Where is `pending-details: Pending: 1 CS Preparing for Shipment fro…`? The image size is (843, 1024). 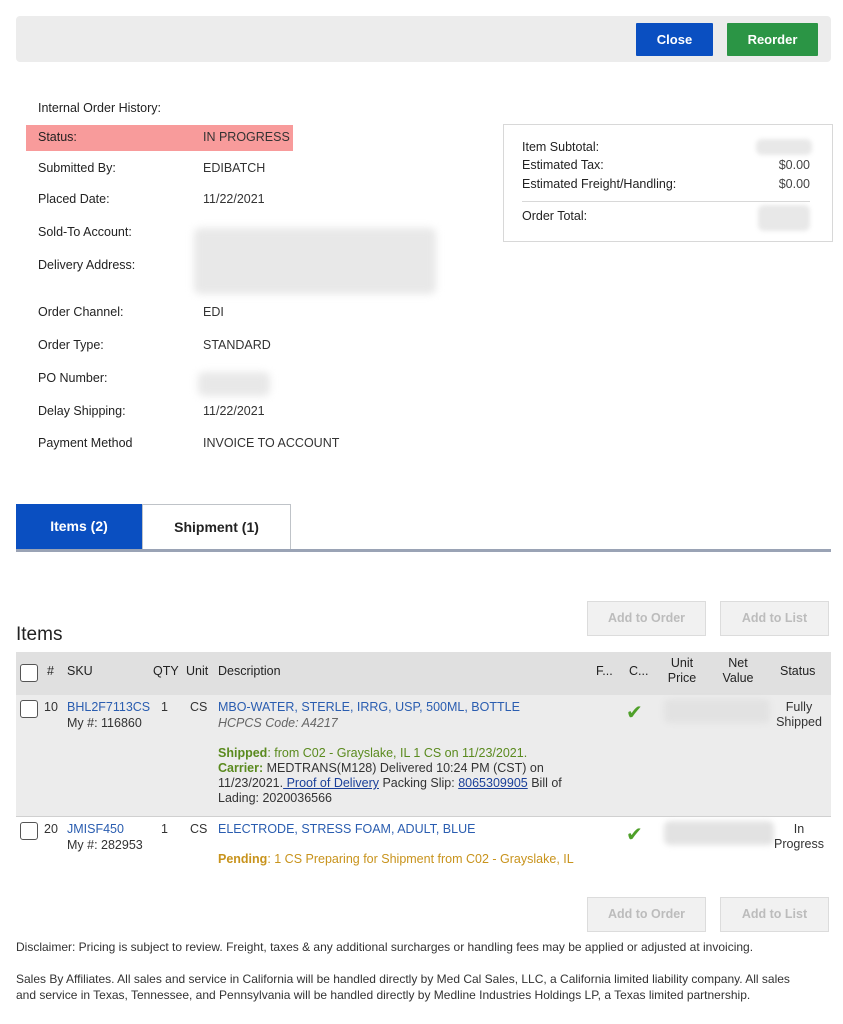
pending-details: Pending: 1 CS Preparing for Shipment fro… is located at coordinates (396, 859).